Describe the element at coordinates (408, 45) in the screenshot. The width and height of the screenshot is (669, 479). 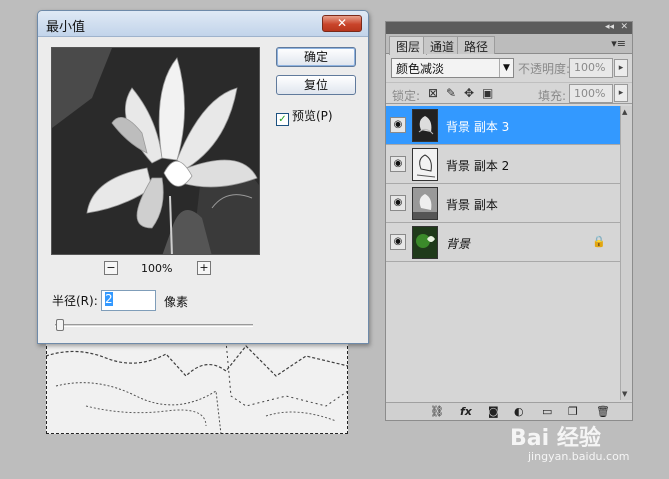
I see `tab-layers: 图层` at that location.